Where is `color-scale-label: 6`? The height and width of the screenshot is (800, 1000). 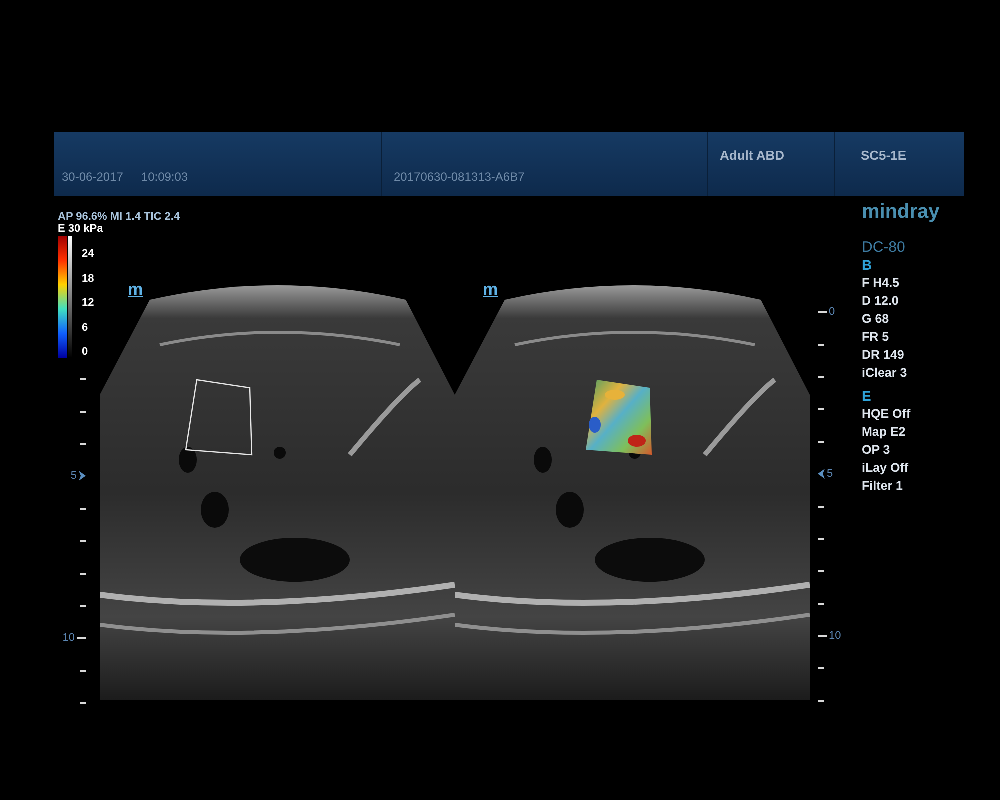
color-scale-label: 6 is located at coordinates (86, 328).